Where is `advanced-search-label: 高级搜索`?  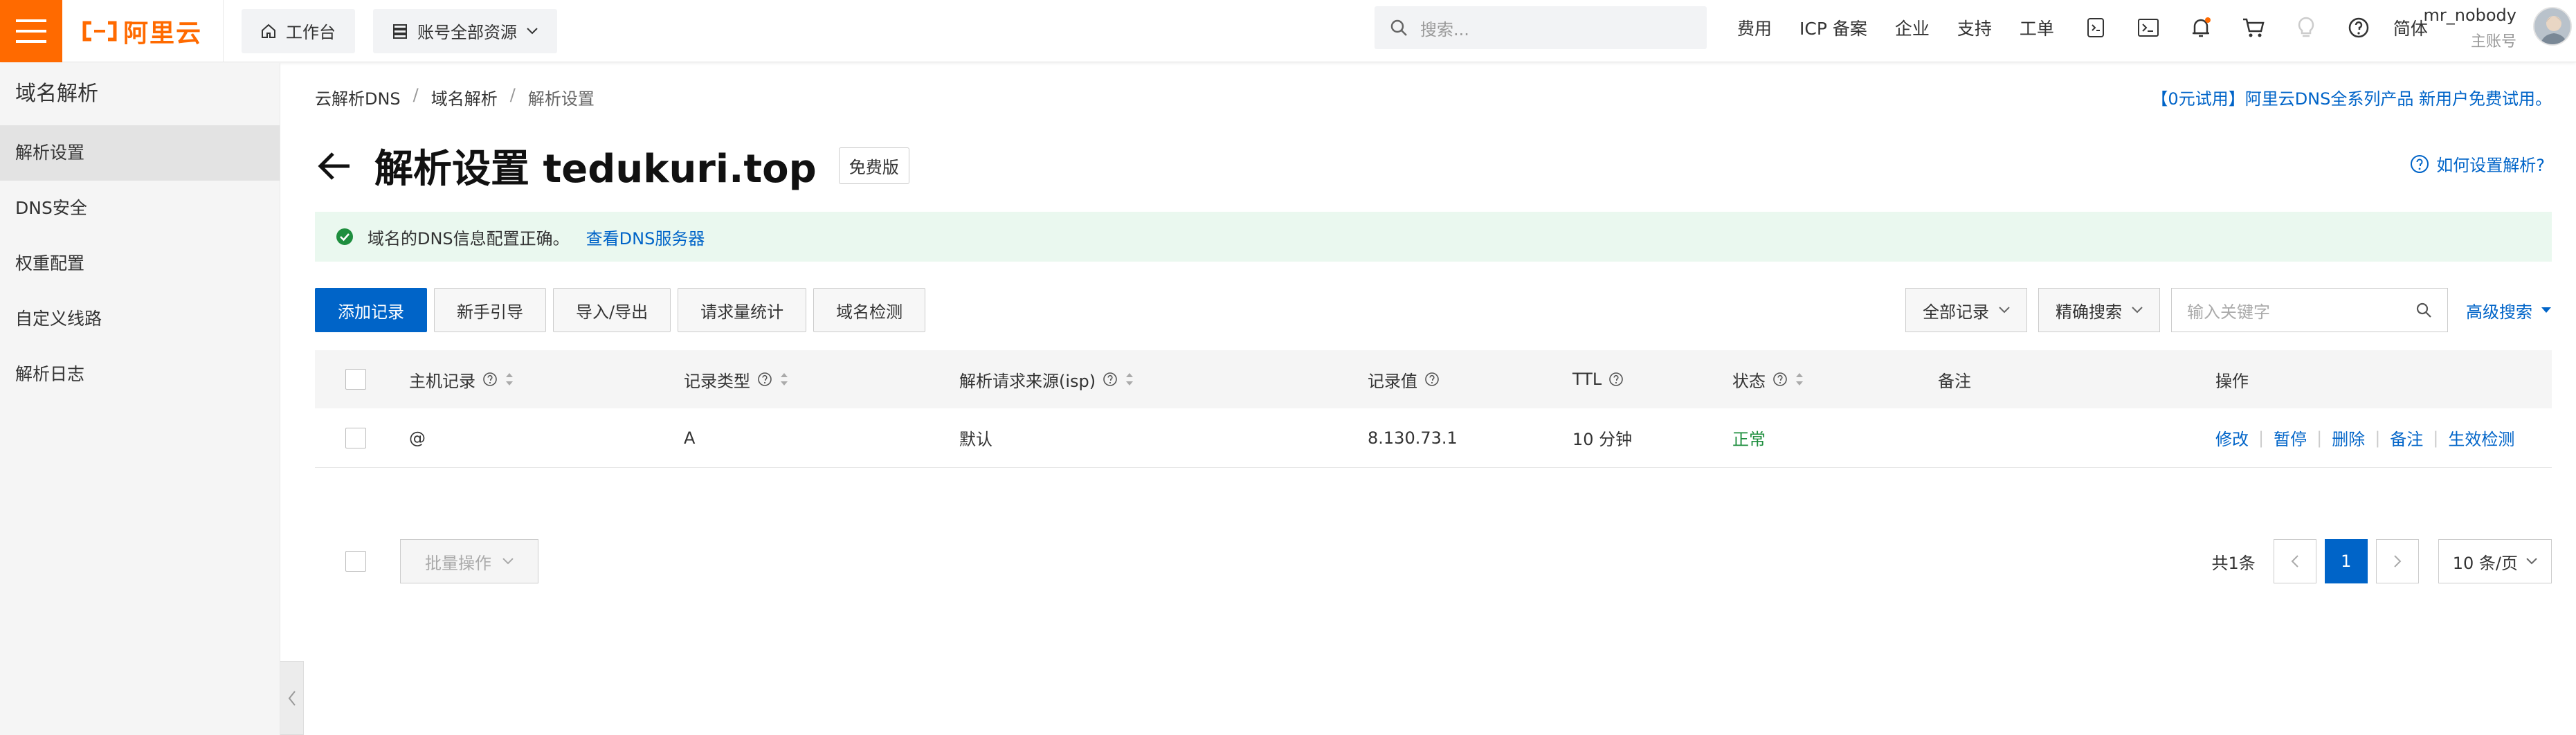 advanced-search-label: 高级搜索 is located at coordinates (2499, 312).